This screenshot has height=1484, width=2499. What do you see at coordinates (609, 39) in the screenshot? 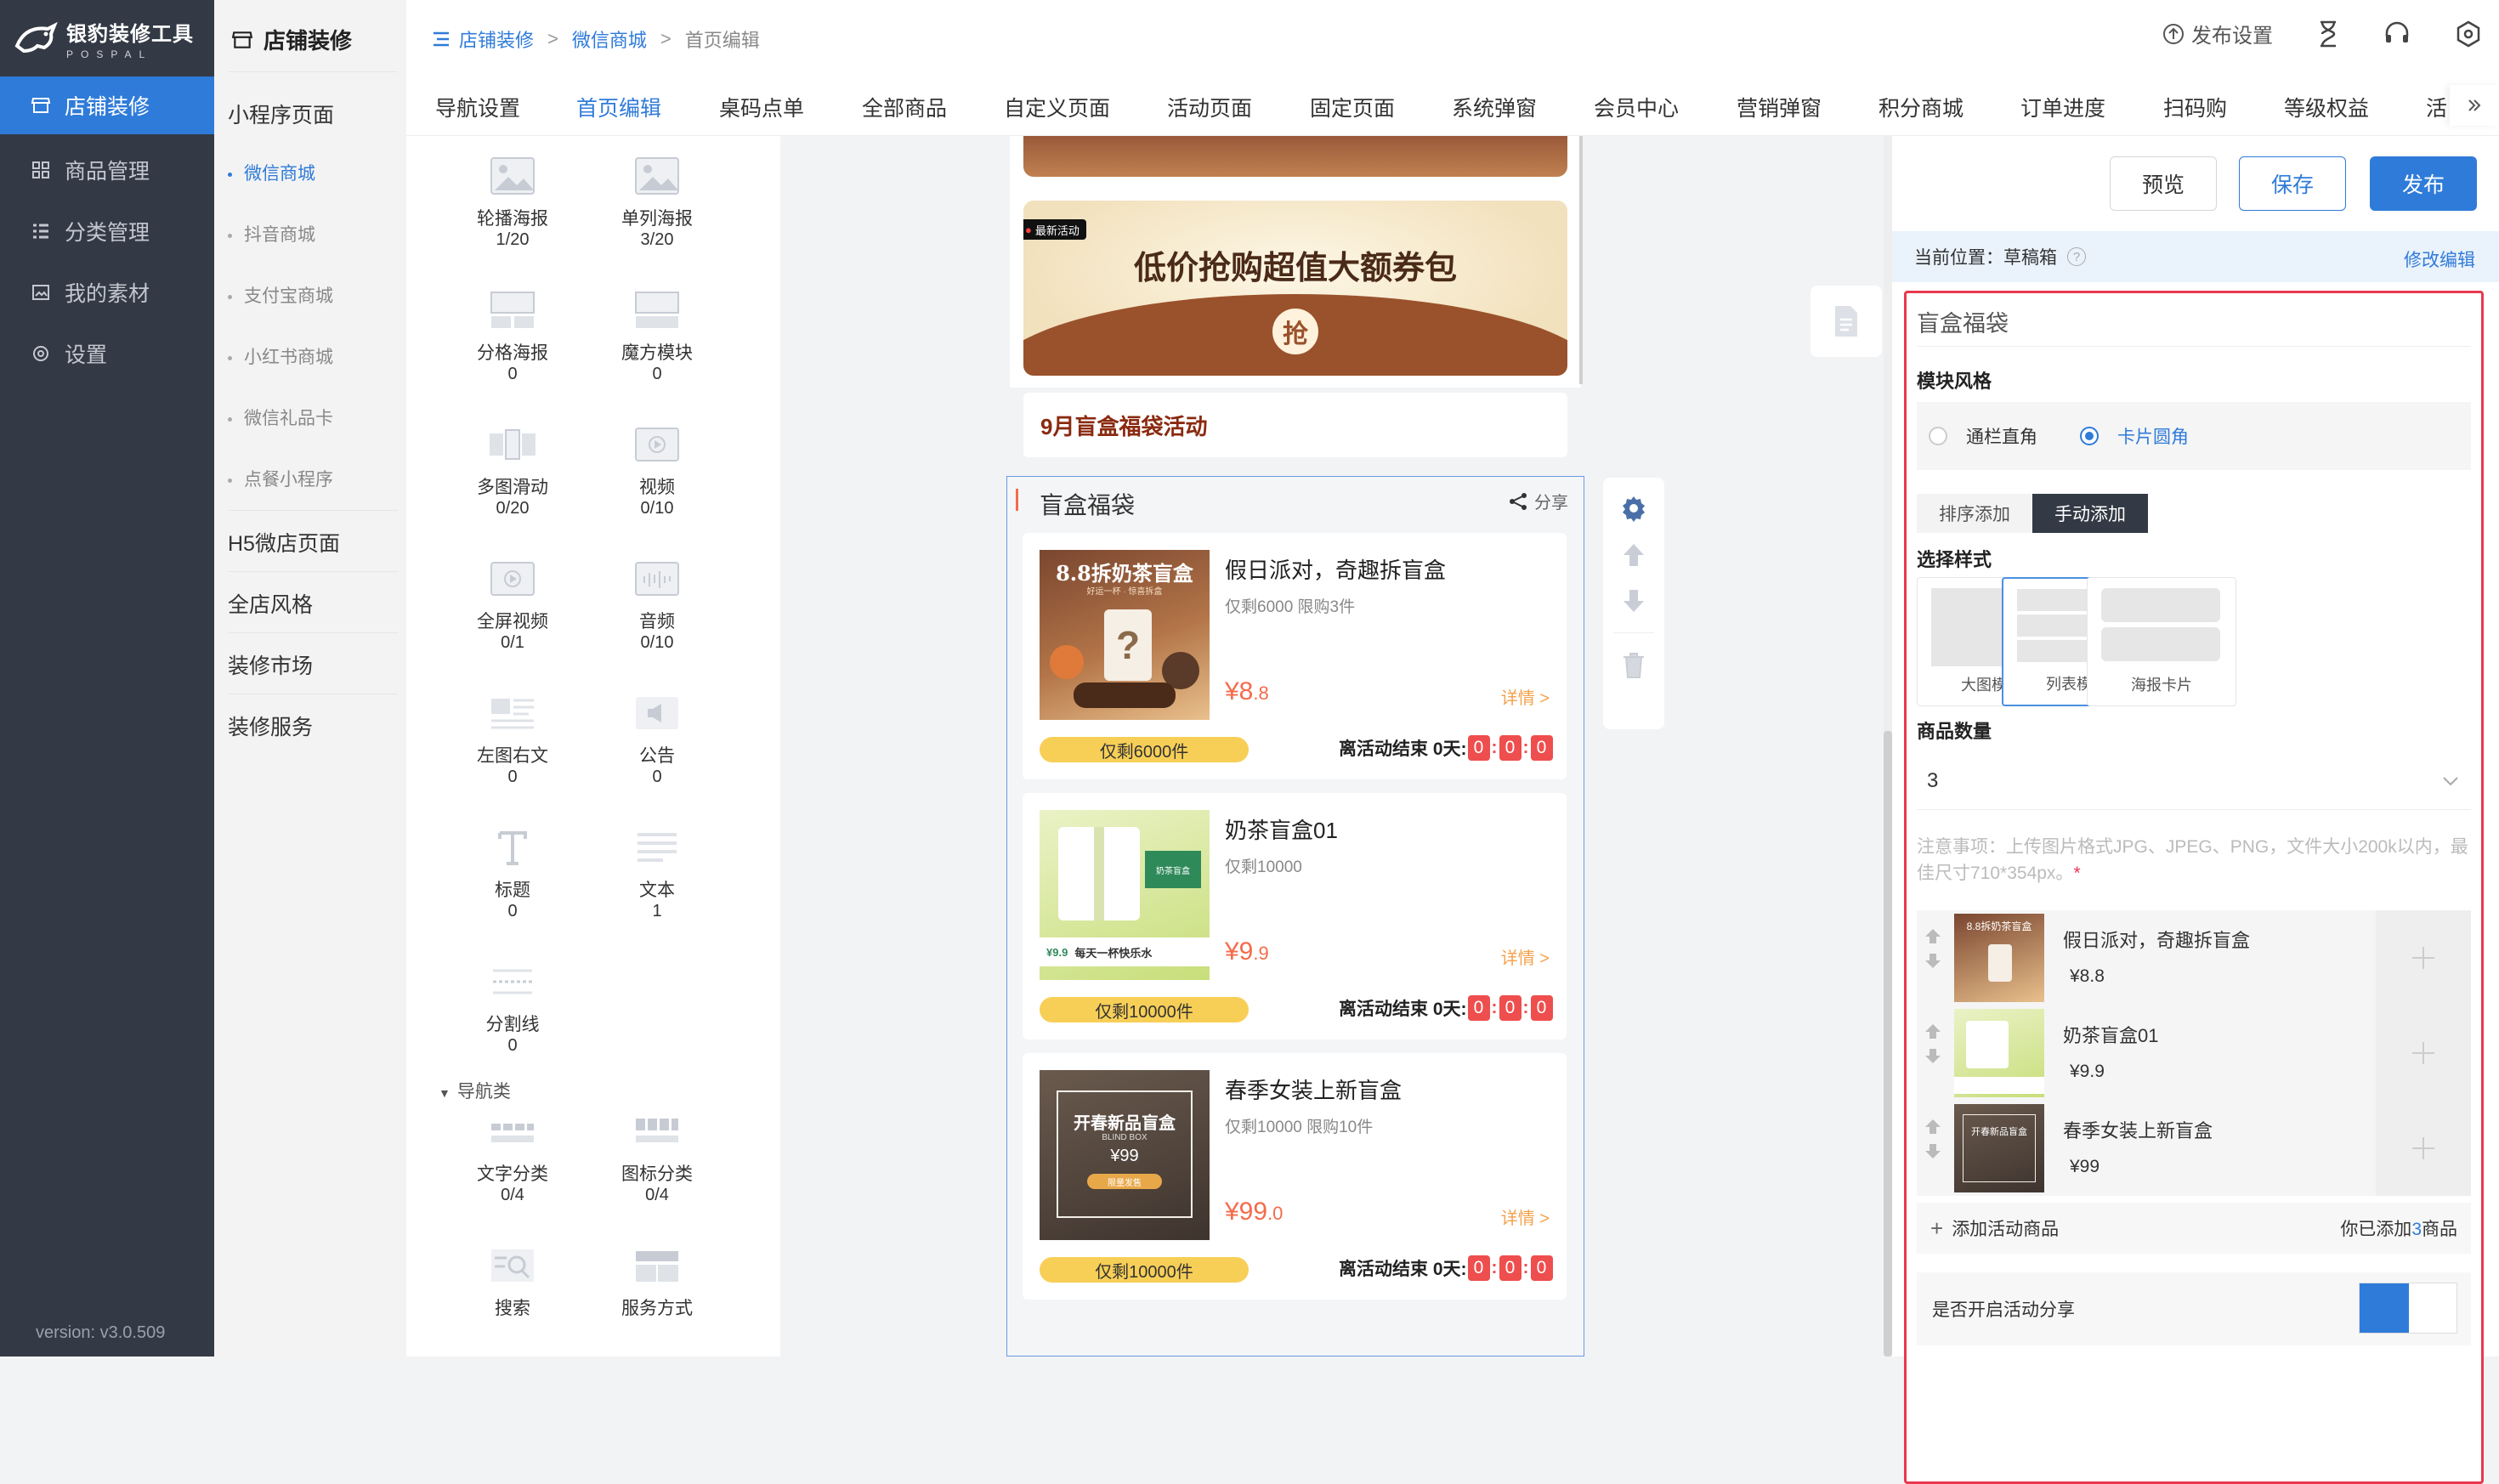
I see `breadcrumb-wechat-mall: 微信商城` at bounding box center [609, 39].